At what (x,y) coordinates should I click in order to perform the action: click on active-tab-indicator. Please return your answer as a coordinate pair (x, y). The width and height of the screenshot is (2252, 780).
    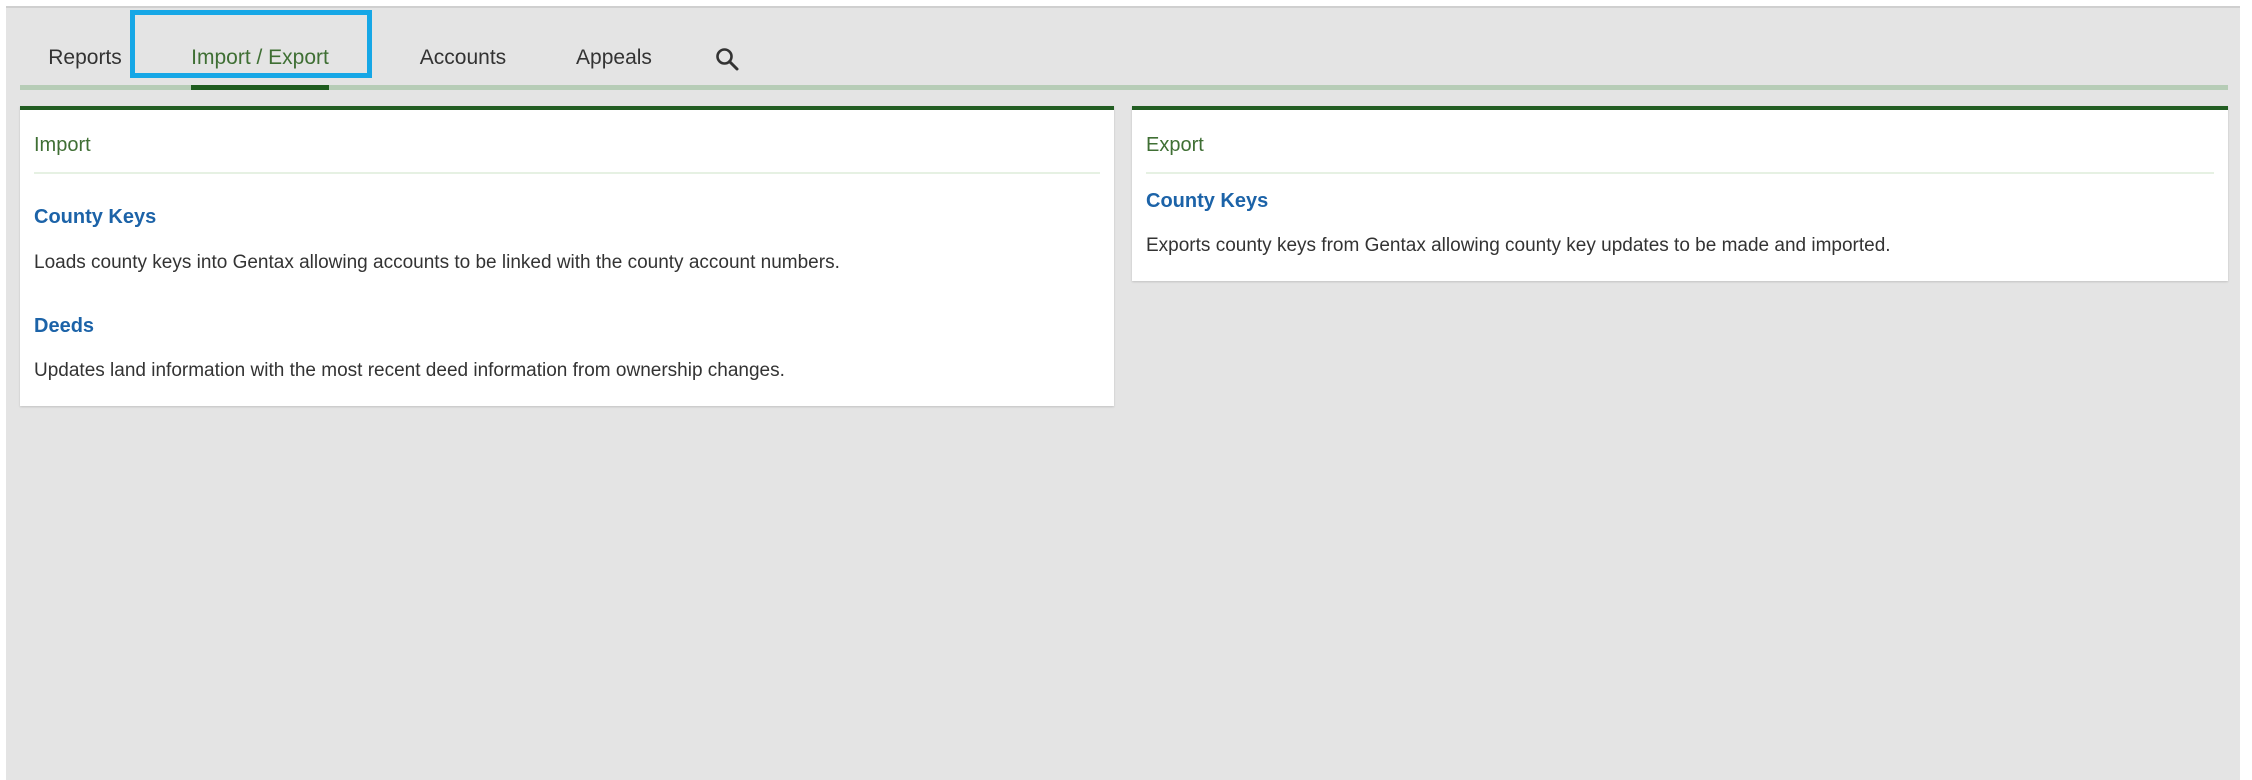
    Looking at the image, I should click on (260, 87).